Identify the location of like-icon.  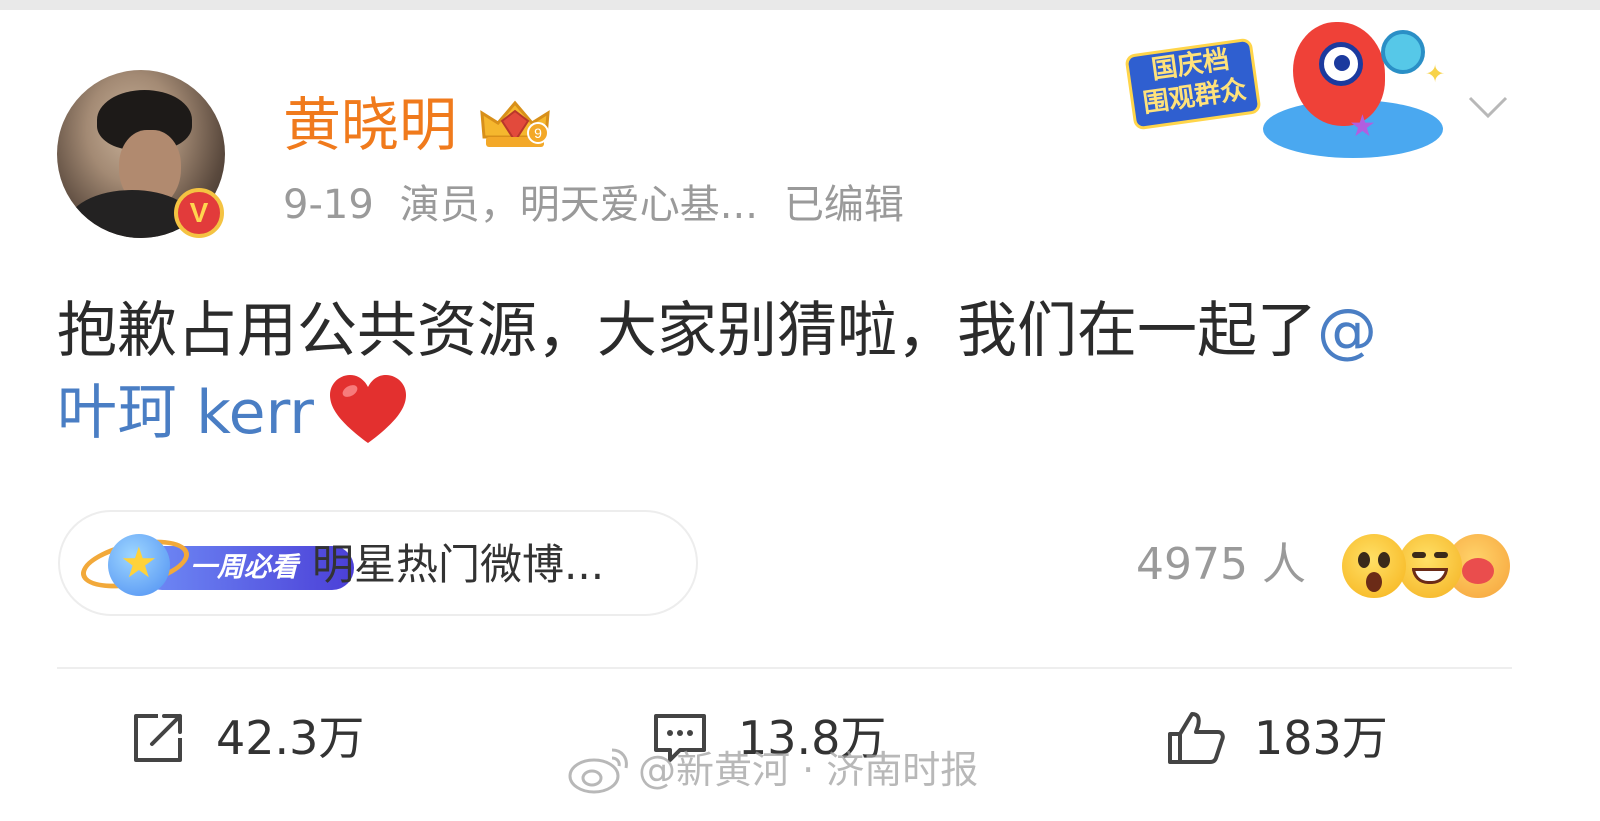
(1196, 738).